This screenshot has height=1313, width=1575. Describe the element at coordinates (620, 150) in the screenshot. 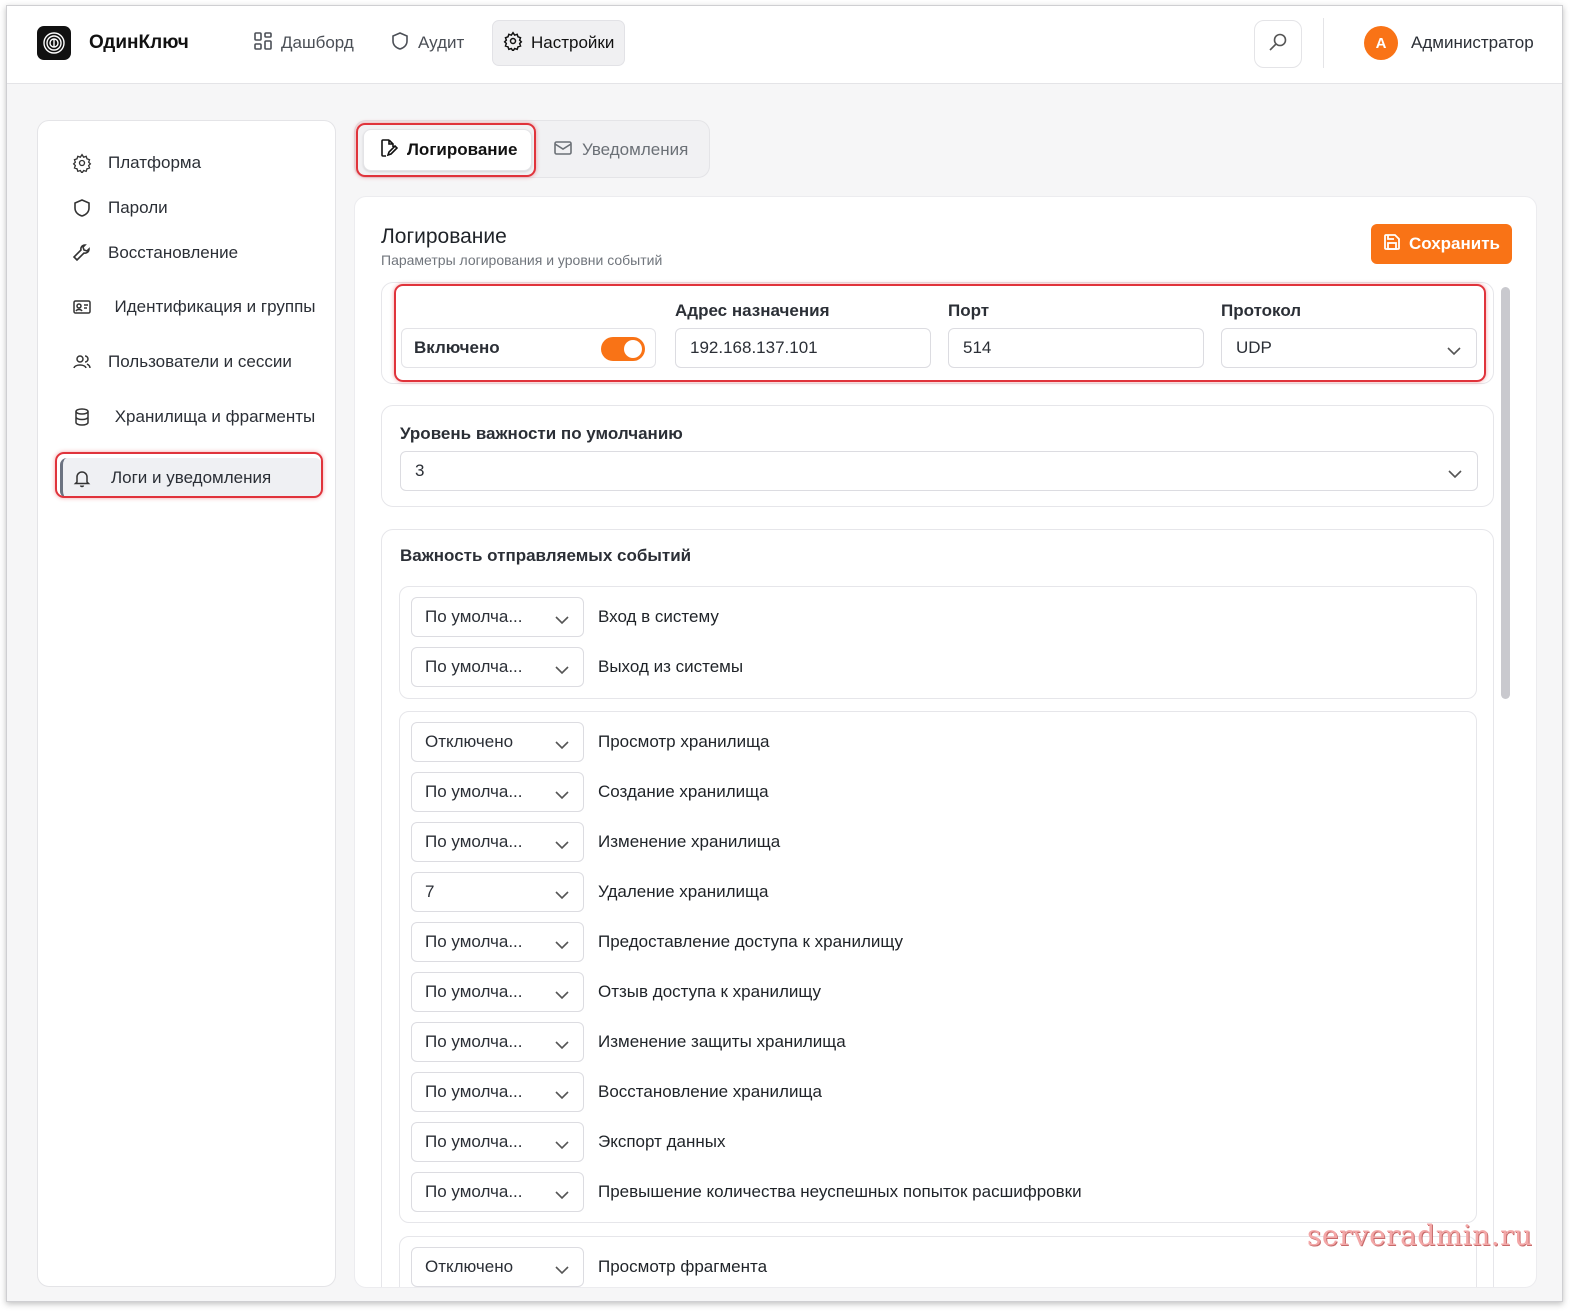

I see `tab-notifications: Уведомления` at that location.